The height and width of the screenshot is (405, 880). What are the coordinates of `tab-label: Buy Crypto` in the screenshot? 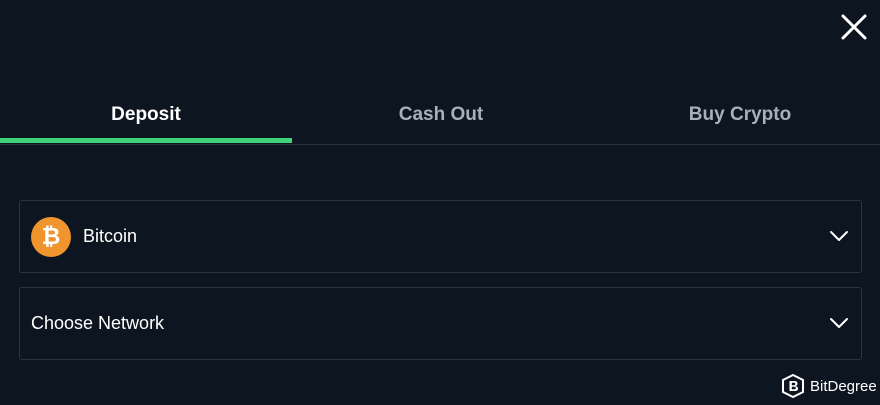 It's located at (740, 114).